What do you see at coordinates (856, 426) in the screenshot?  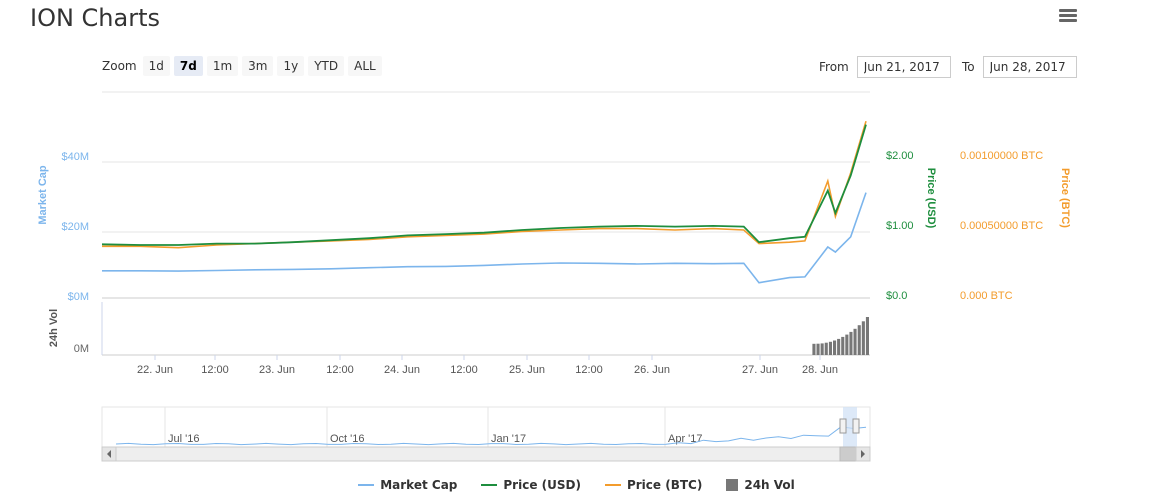 I see `navigator-right-handle` at bounding box center [856, 426].